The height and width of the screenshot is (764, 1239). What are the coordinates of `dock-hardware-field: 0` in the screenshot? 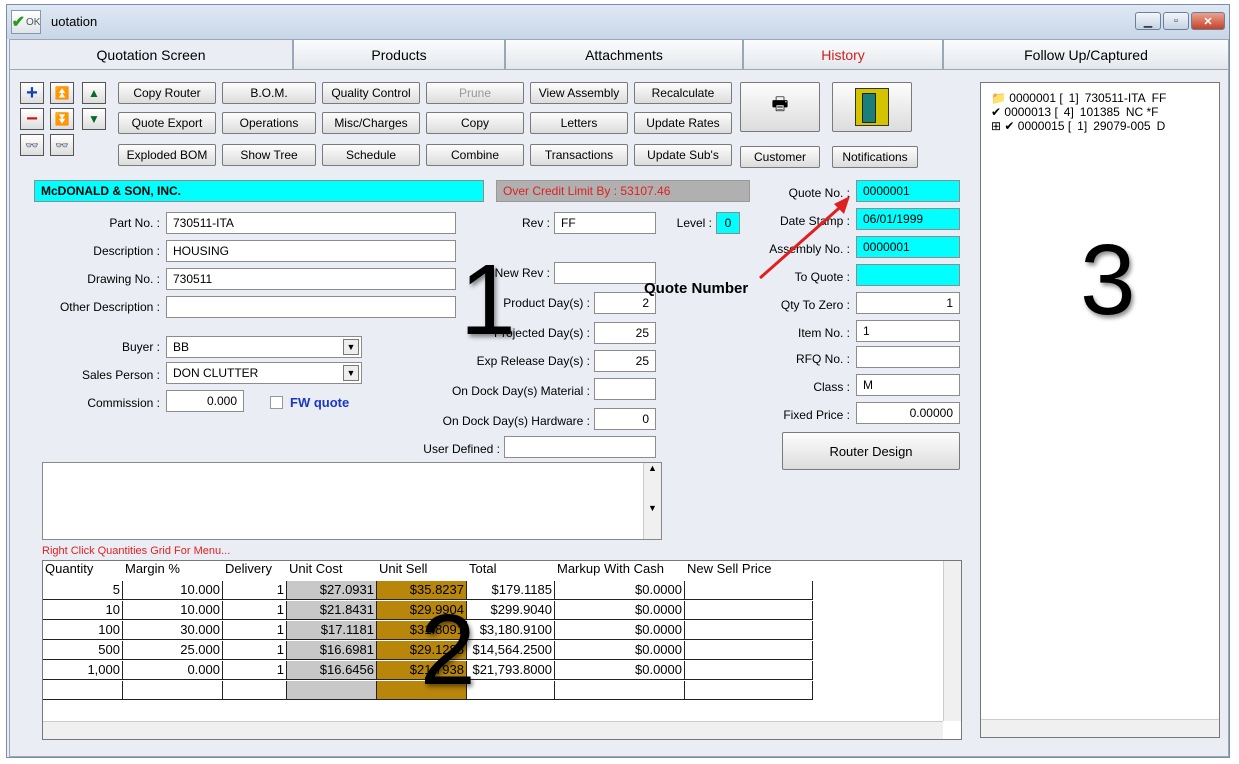 It's located at (625, 419).